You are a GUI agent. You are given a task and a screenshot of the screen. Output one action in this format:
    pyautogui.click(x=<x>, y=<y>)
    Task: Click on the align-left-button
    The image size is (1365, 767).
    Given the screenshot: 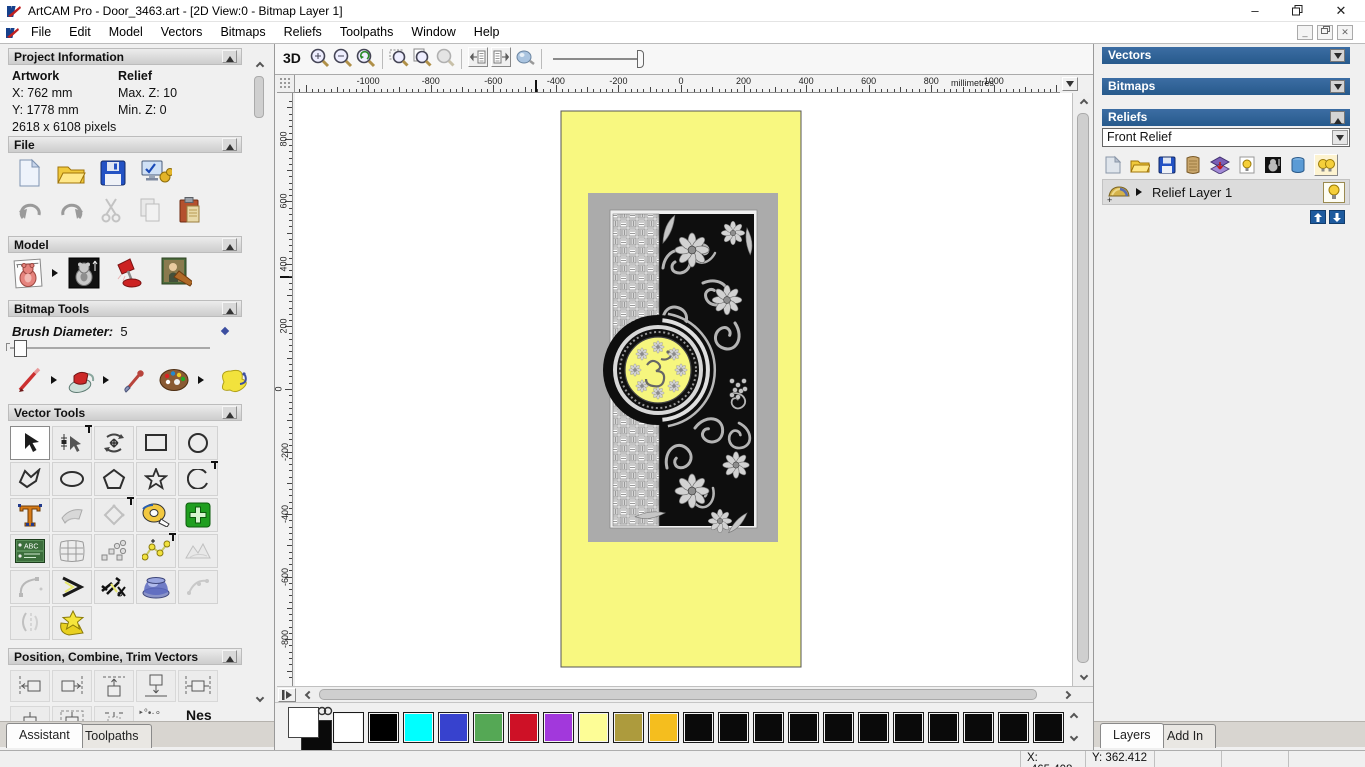 What is the action you would take?
    pyautogui.click(x=30, y=686)
    